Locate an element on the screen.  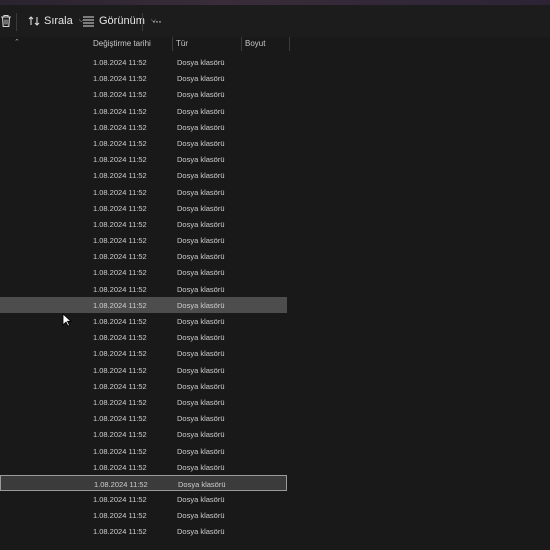
view-label: Görünüm is located at coordinates (122, 21).